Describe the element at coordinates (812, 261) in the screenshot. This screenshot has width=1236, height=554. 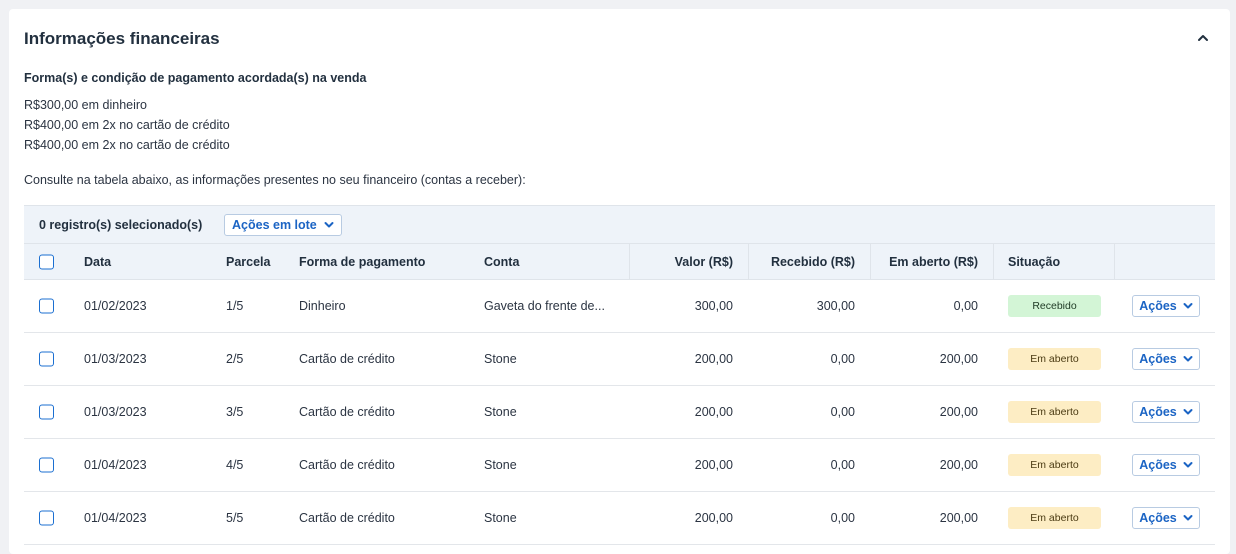
I see `header-recebido: Recebido (R$)` at that location.